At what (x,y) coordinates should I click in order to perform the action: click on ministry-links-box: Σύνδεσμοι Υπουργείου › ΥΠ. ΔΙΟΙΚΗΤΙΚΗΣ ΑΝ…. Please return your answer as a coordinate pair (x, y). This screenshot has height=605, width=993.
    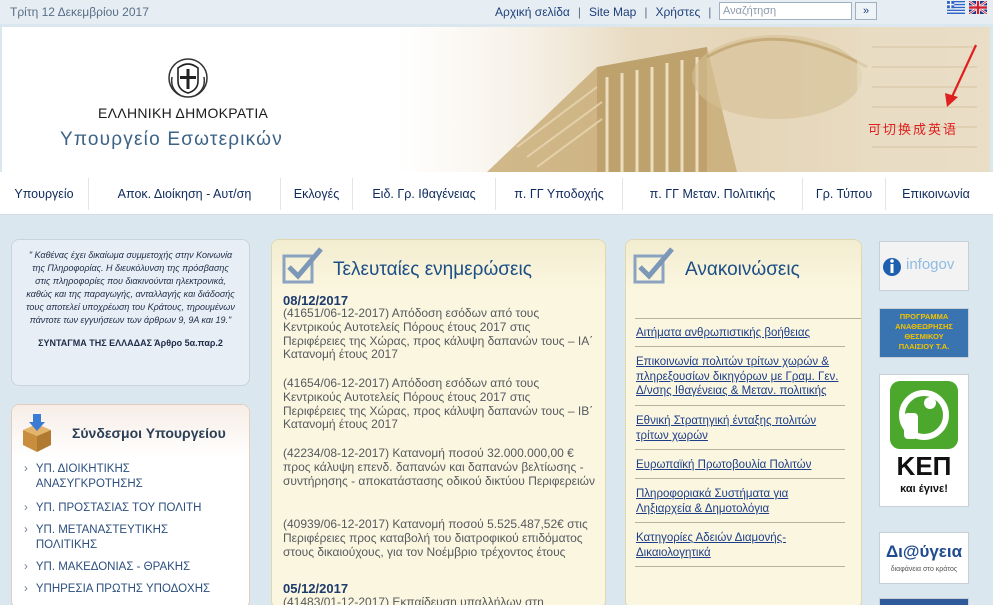
    Looking at the image, I should click on (130, 504).